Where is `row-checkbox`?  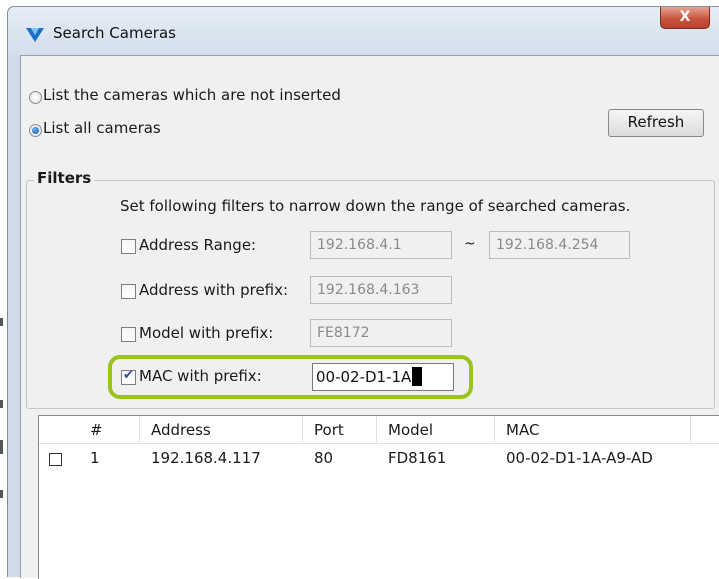 row-checkbox is located at coordinates (55, 459).